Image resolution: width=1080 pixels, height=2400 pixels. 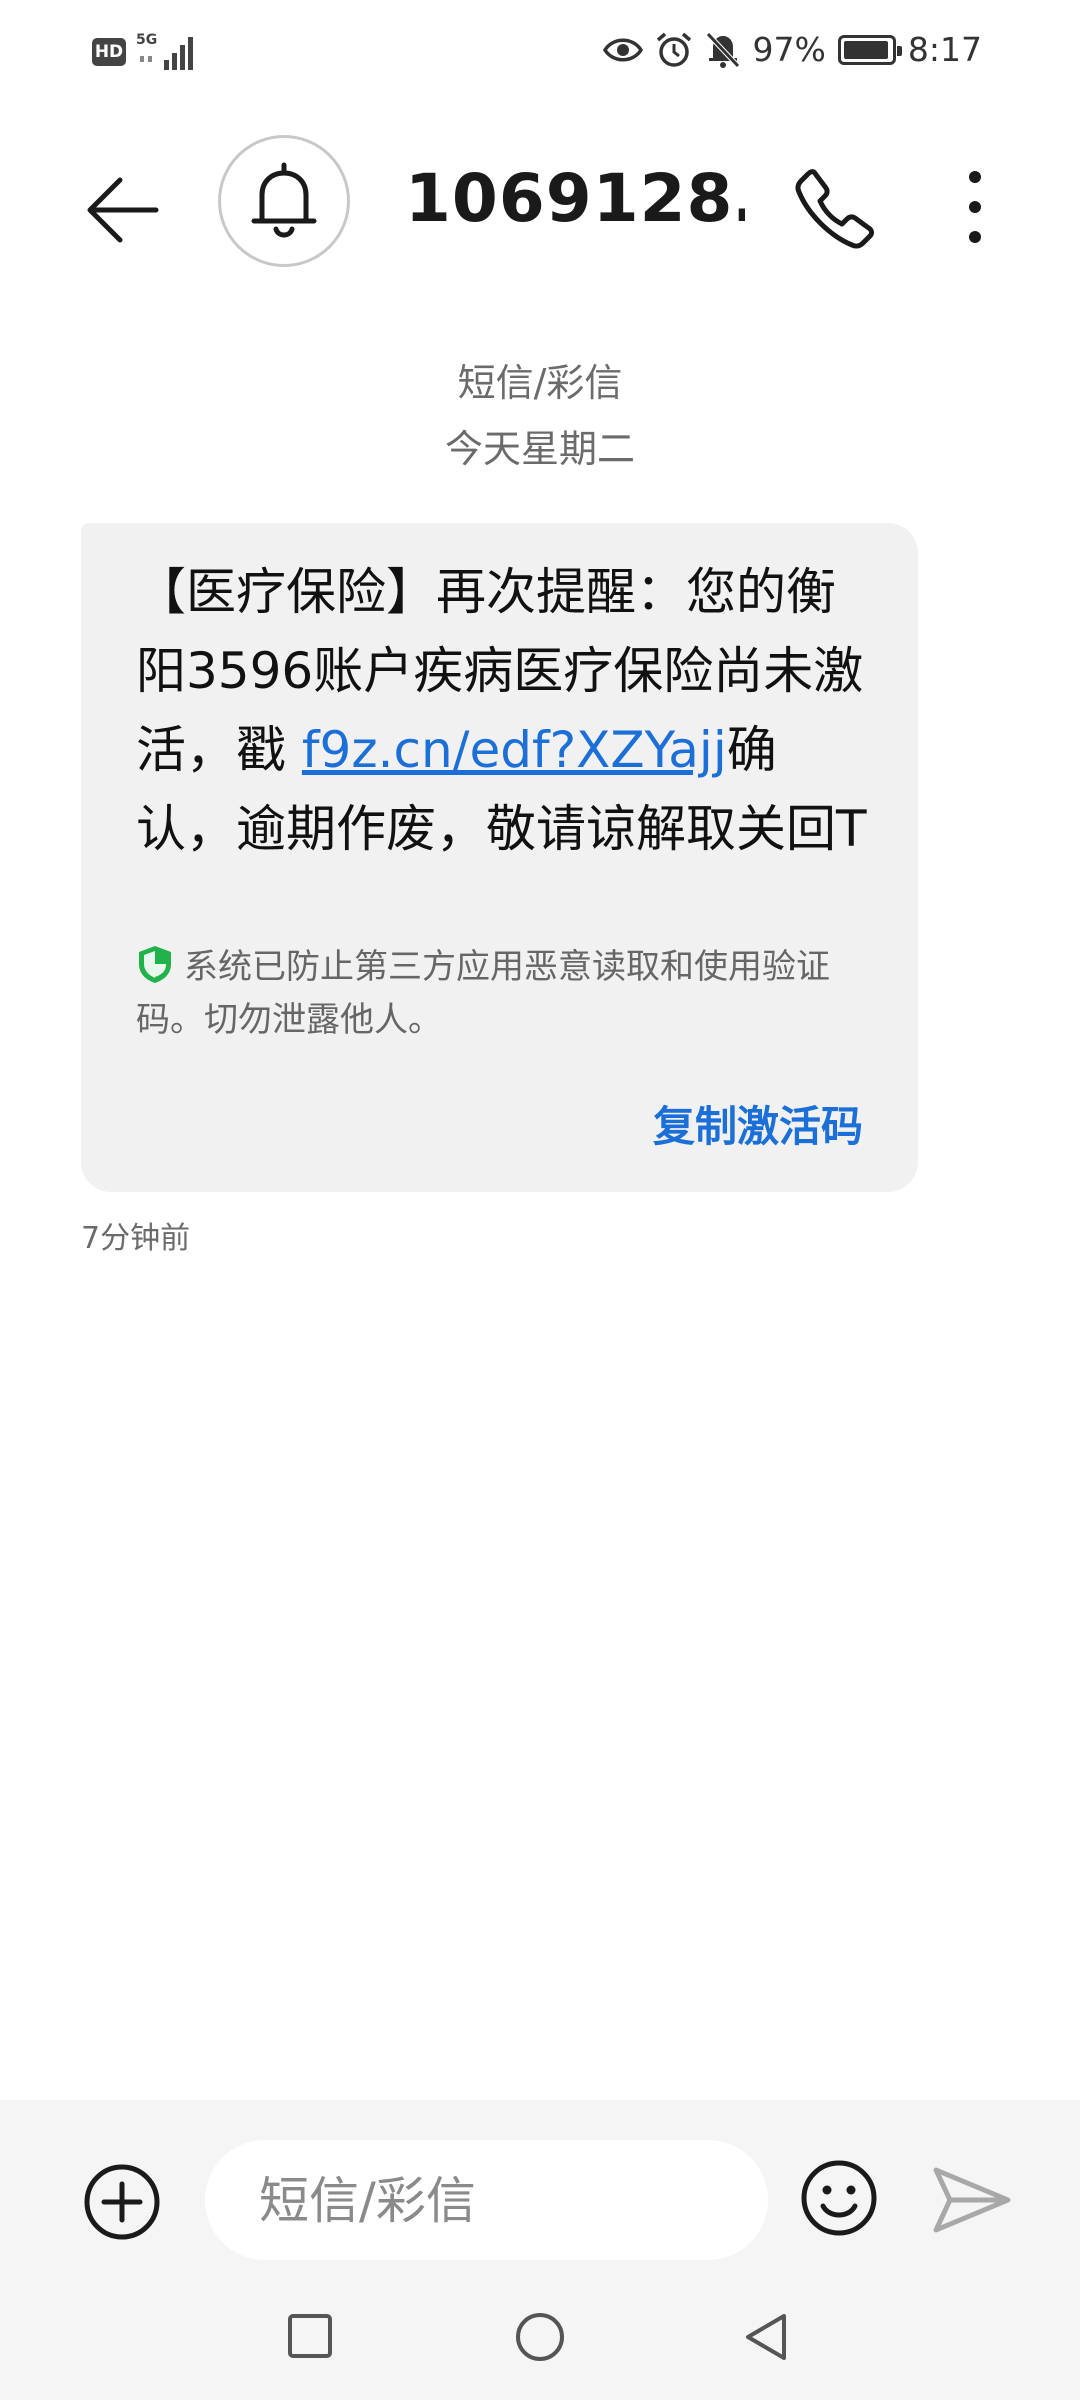 What do you see at coordinates (673, 49) in the screenshot?
I see `alarm-icon` at bounding box center [673, 49].